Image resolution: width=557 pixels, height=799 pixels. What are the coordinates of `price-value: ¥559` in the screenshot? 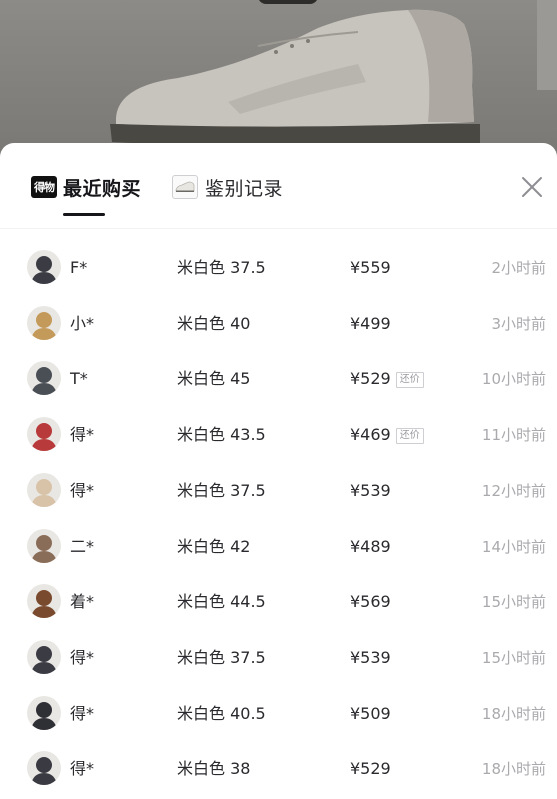 It's located at (370, 267).